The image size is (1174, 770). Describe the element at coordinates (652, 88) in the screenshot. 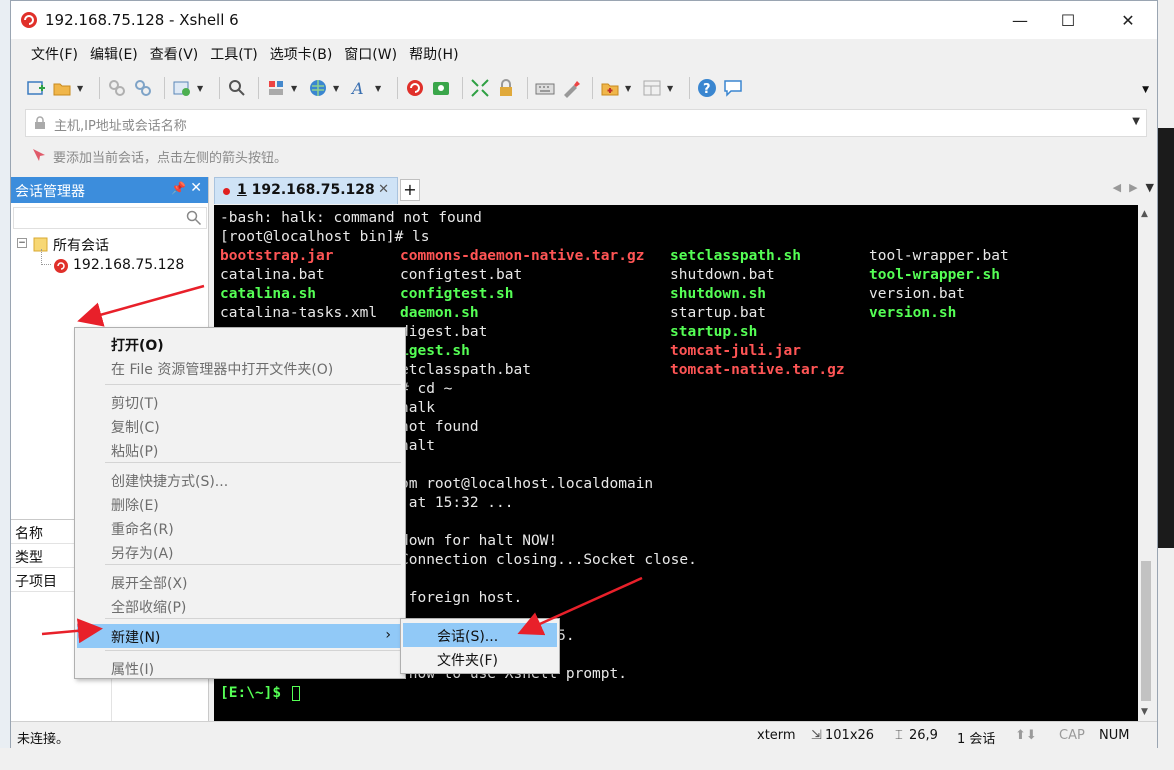

I see `panel-layout-icon` at that location.